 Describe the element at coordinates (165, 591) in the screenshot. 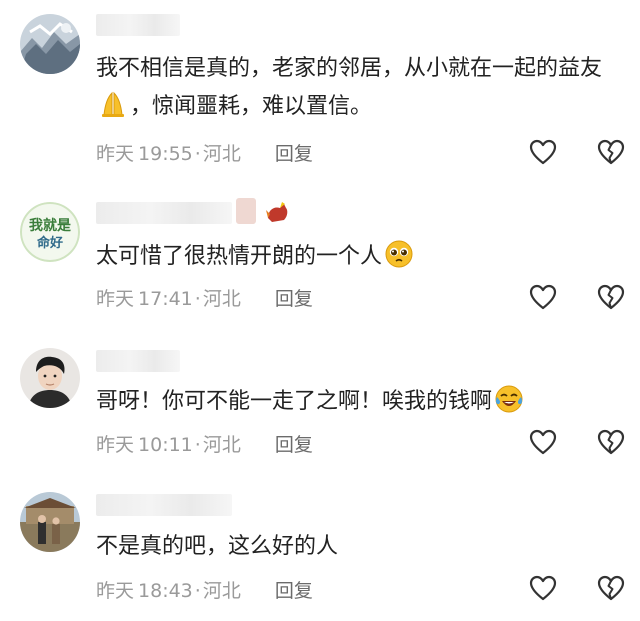

I see `comment-time: 18:43` at that location.